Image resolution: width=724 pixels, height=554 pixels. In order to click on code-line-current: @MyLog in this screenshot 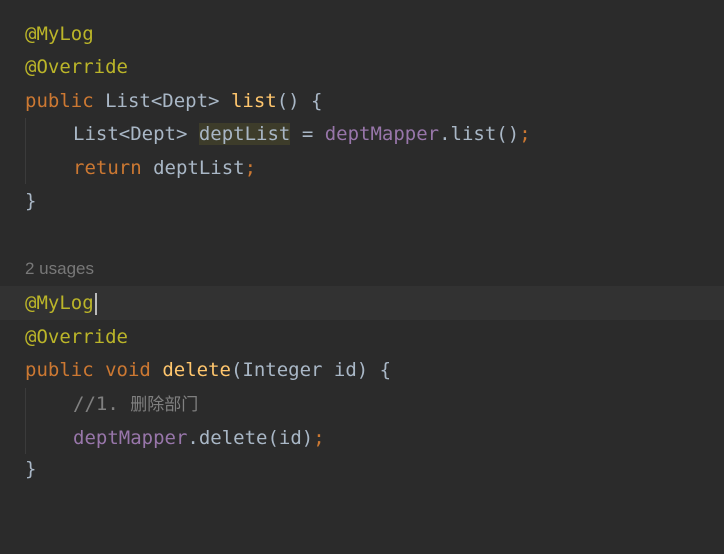, I will do `click(362, 303)`.